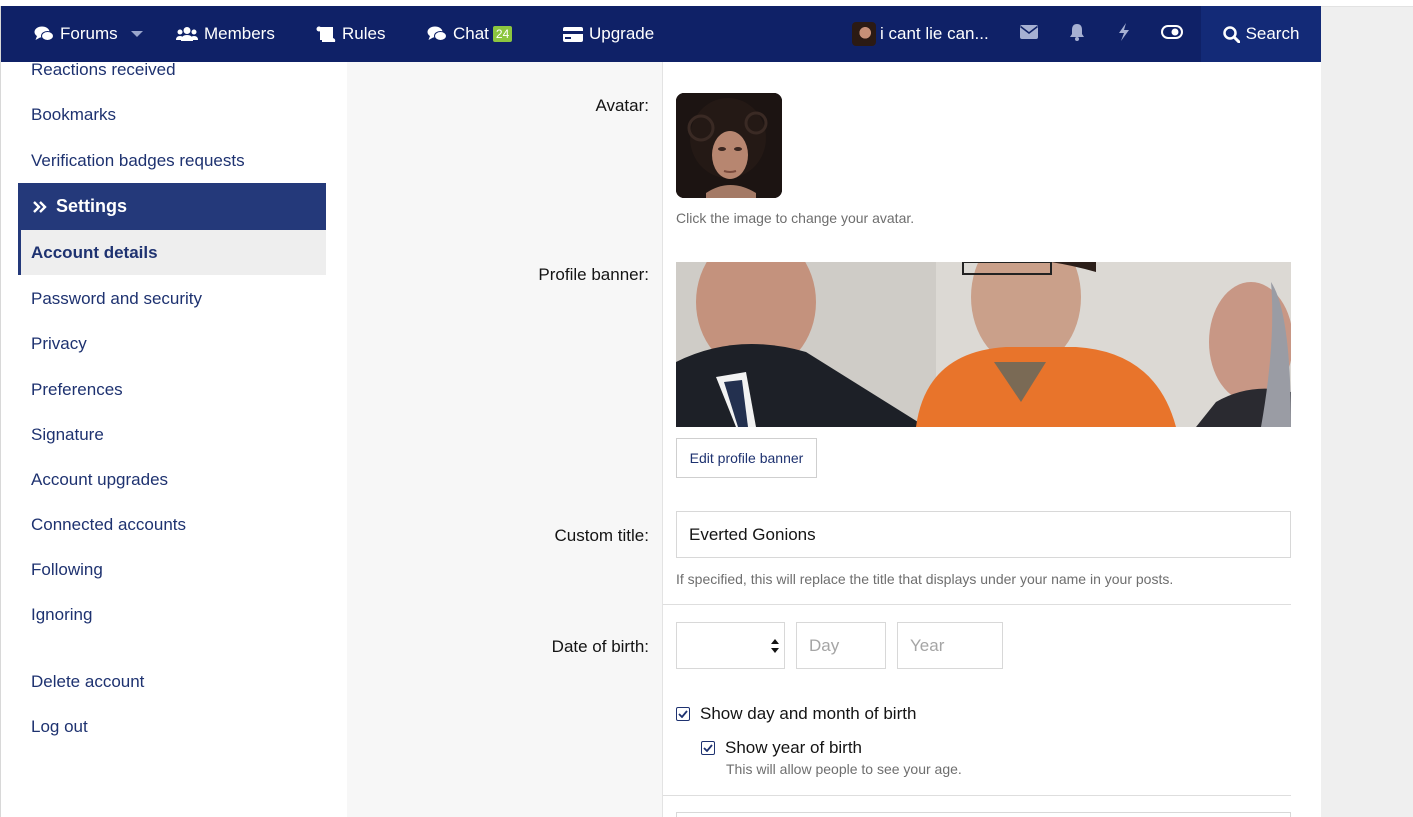 This screenshot has width=1413, height=817. Describe the element at coordinates (573, 34) in the screenshot. I see `credit-card-icon` at that location.